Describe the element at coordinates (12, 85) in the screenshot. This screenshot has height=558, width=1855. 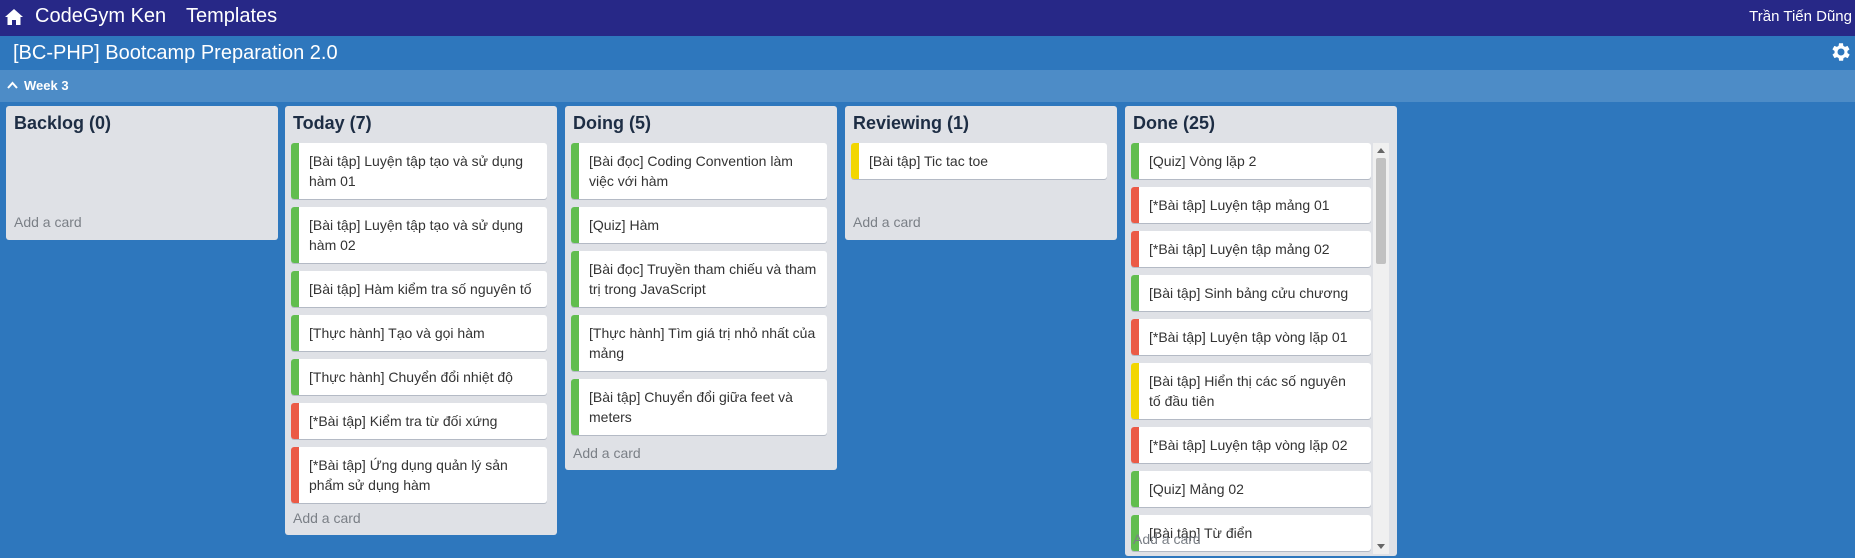
I see `chevron-up-icon` at that location.